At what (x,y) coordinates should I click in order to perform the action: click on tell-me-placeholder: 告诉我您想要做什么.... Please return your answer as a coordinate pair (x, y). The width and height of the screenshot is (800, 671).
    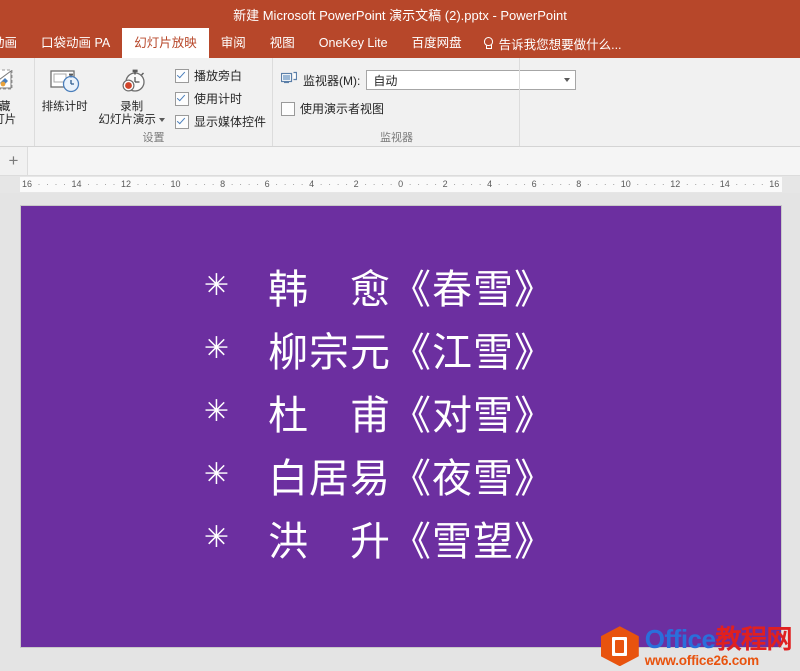
    Looking at the image, I should click on (560, 44).